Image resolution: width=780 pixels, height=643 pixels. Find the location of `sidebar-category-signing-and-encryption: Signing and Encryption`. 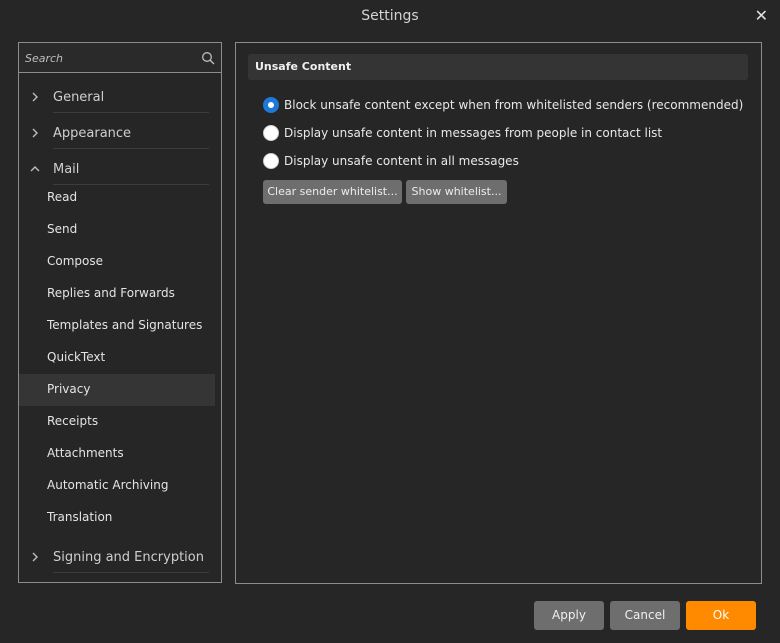

sidebar-category-signing-and-encryption: Signing and Encryption is located at coordinates (120, 560).